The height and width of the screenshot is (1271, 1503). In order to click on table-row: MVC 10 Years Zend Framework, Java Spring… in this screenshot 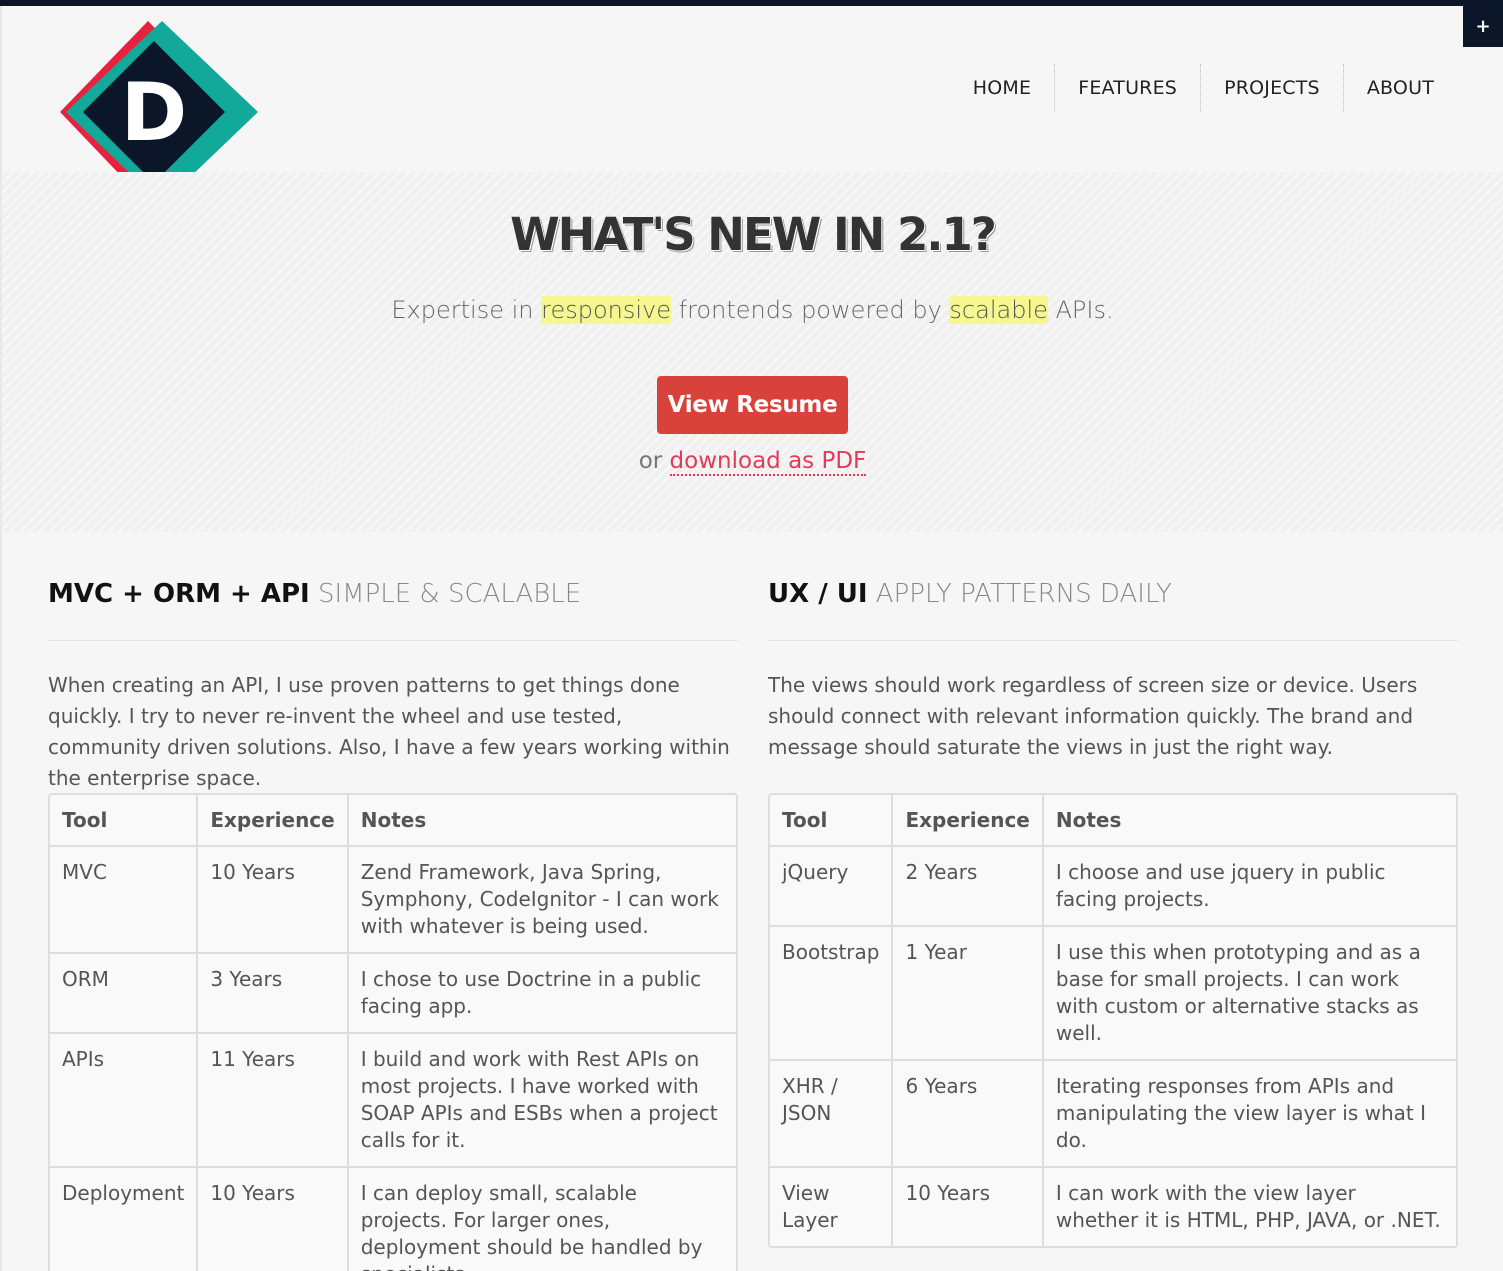, I will do `click(393, 898)`.